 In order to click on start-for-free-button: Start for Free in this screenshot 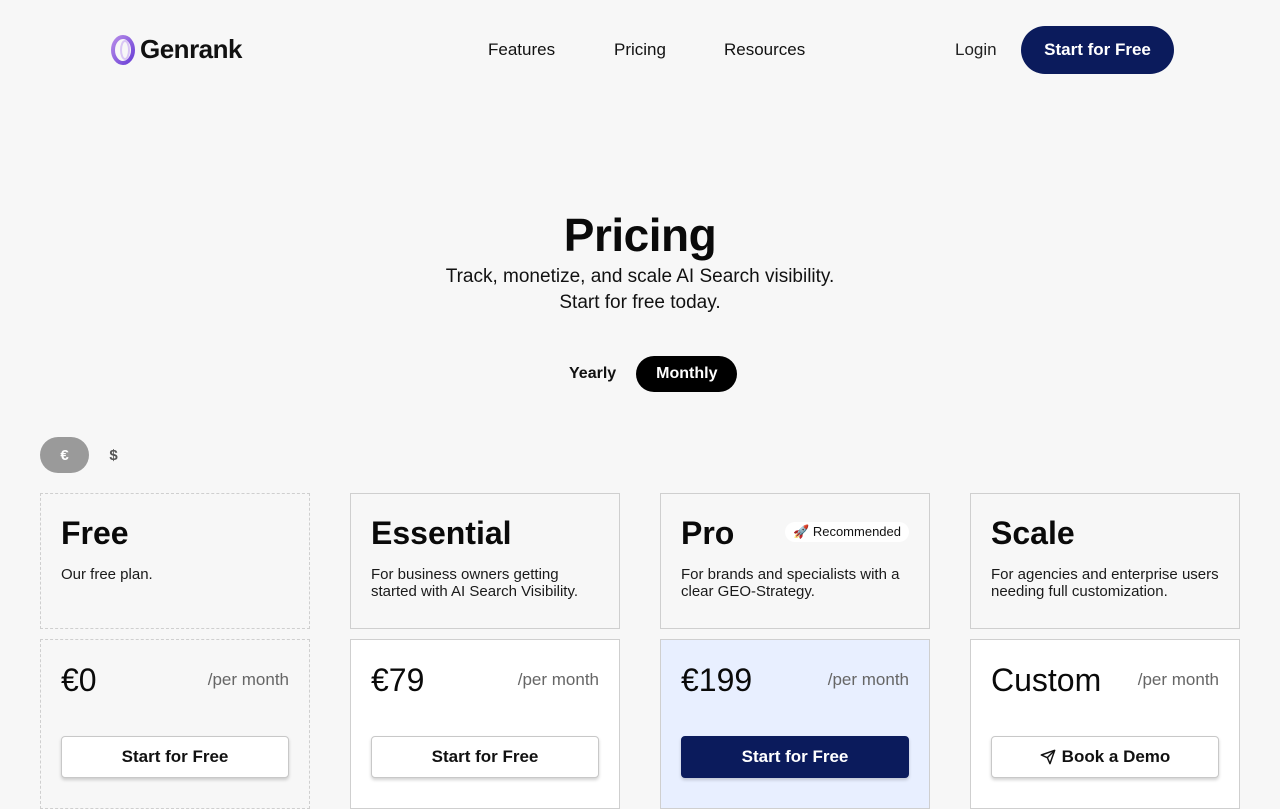, I will do `click(1097, 50)`.